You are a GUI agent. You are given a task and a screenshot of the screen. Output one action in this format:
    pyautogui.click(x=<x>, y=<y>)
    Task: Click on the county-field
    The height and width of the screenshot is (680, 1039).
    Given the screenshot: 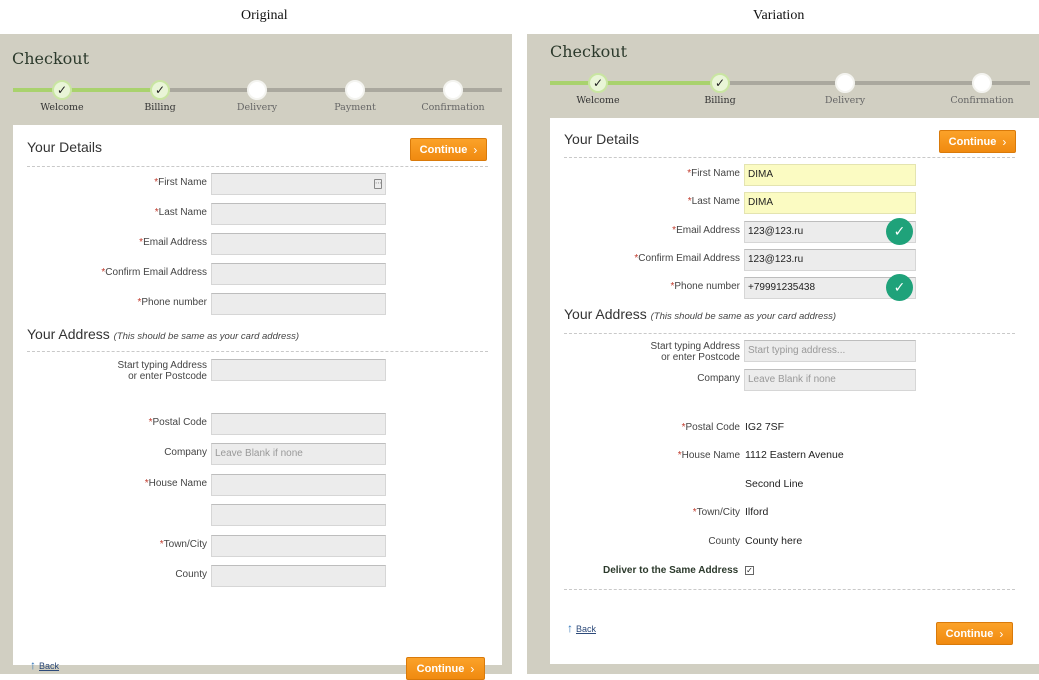 What is the action you would take?
    pyautogui.click(x=298, y=576)
    